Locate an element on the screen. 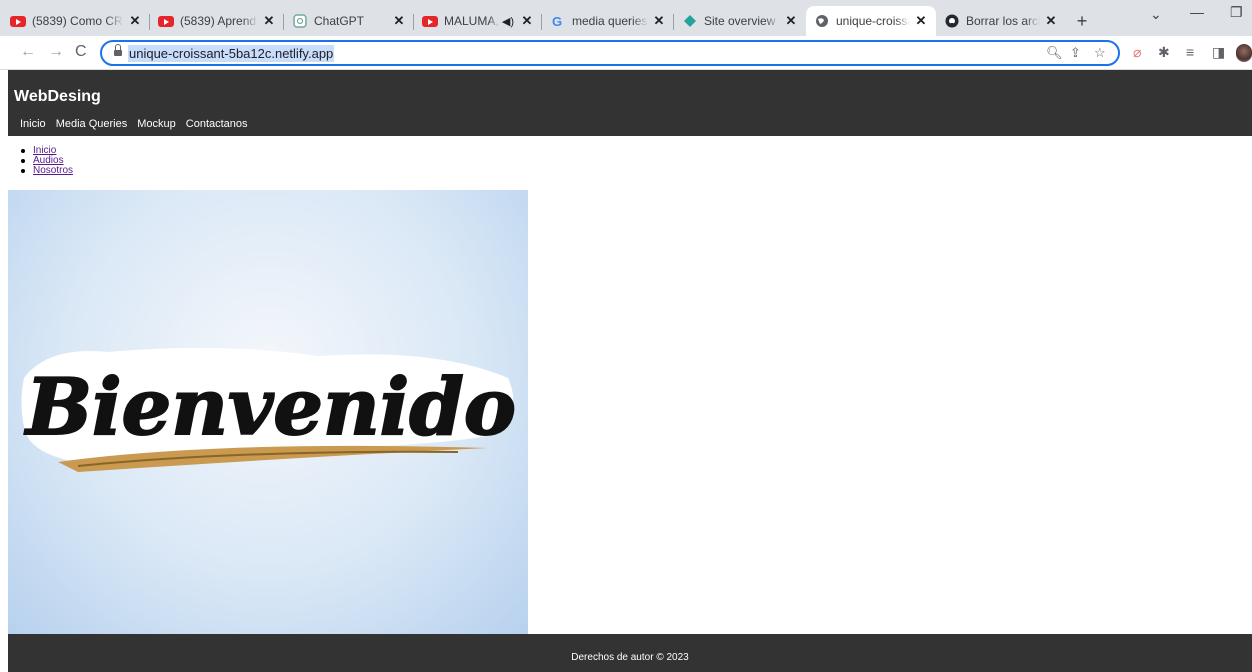  list-item: Nosotros is located at coordinates (46, 171).